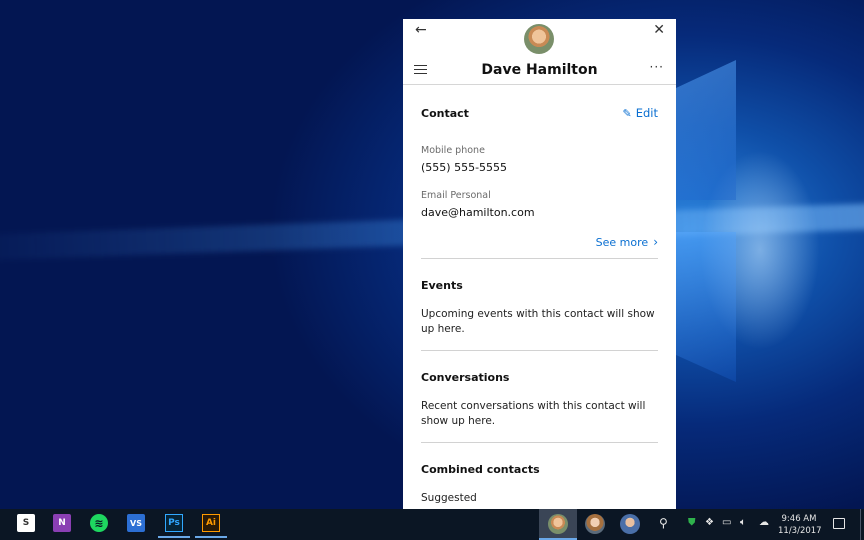 Image resolution: width=864 pixels, height=540 pixels. Describe the element at coordinates (99, 523) in the screenshot. I see `spotify-icon: ≋` at that location.